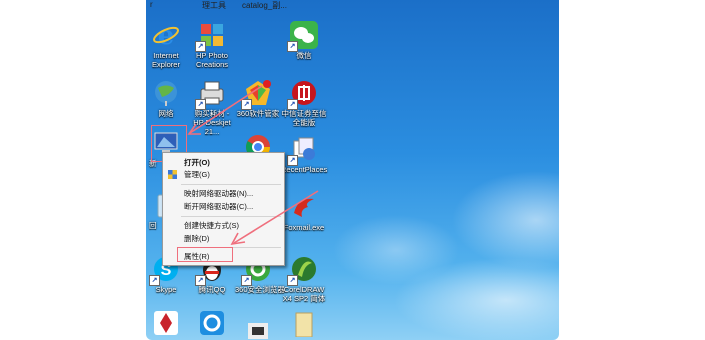  Describe the element at coordinates (253, 165) in the screenshot. I see `annotation-arrows` at that location.